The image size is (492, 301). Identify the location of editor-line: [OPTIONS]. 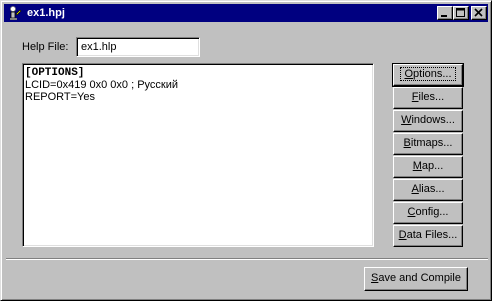
(55, 73).